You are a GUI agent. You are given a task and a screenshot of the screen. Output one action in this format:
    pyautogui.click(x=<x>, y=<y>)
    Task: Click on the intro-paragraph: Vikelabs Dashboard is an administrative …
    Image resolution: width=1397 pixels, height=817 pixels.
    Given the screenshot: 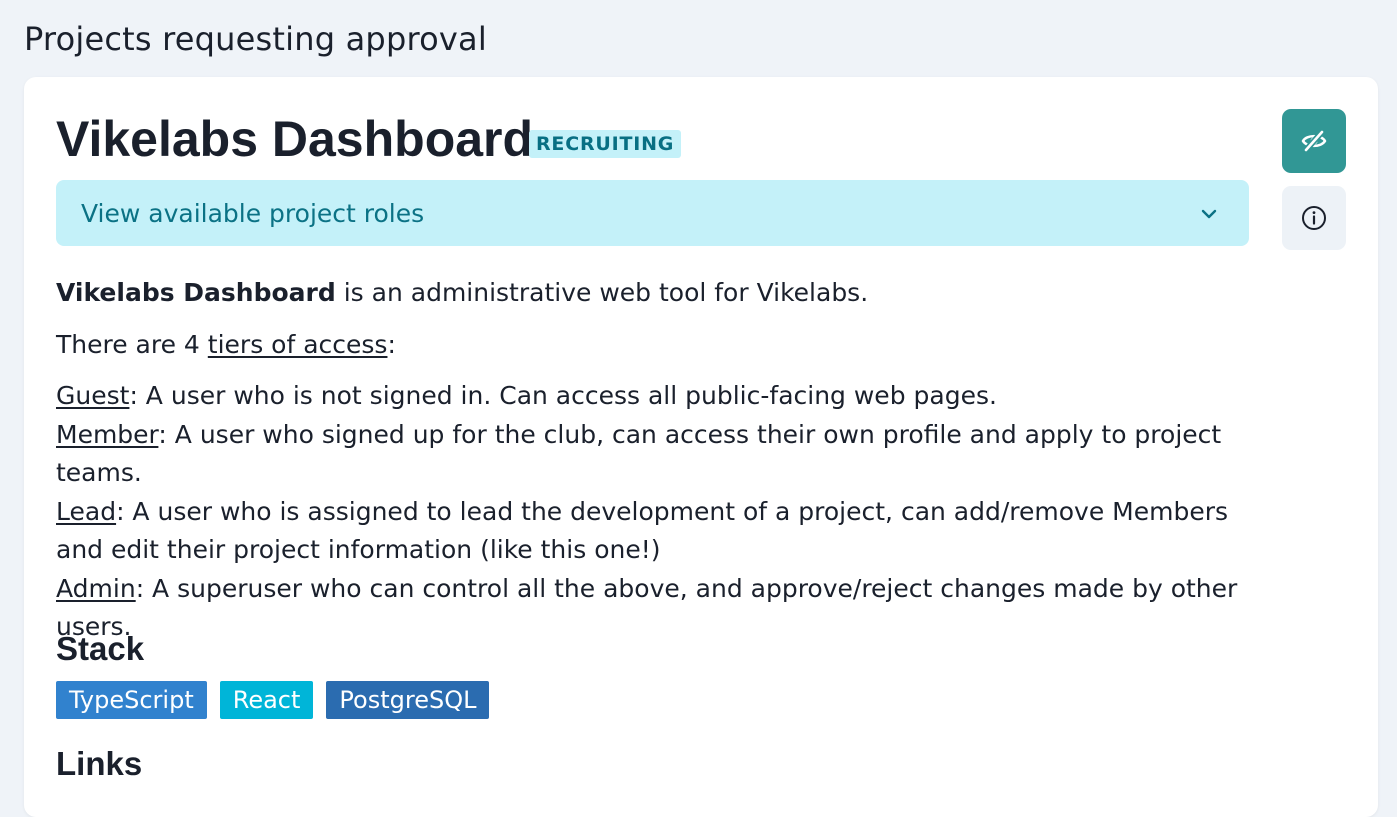 What is the action you would take?
    pyautogui.click(x=663, y=293)
    